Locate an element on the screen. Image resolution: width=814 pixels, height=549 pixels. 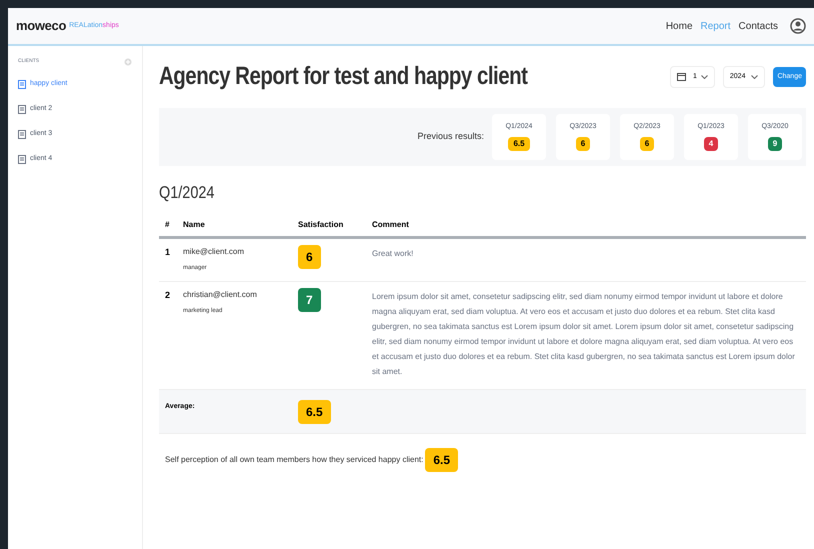
self-perception-text: Self perception of all own team members how they serviced happy client: is located at coordinates (294, 460).